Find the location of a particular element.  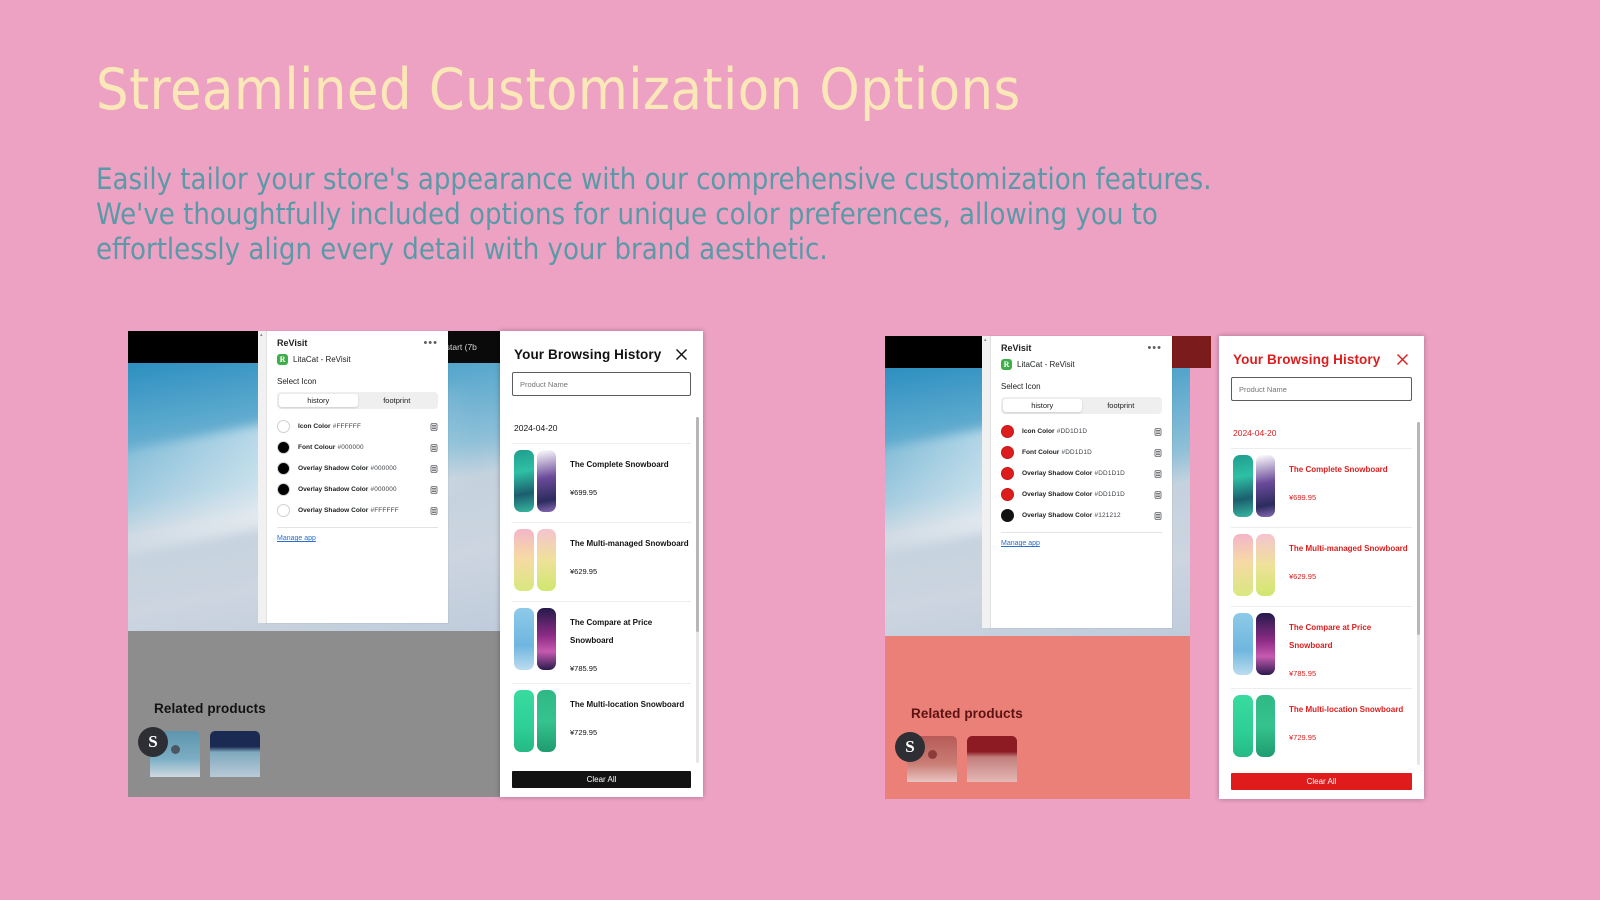

color-setting-row: Font Colour #DD1D1D is located at coordinates (1081, 452).